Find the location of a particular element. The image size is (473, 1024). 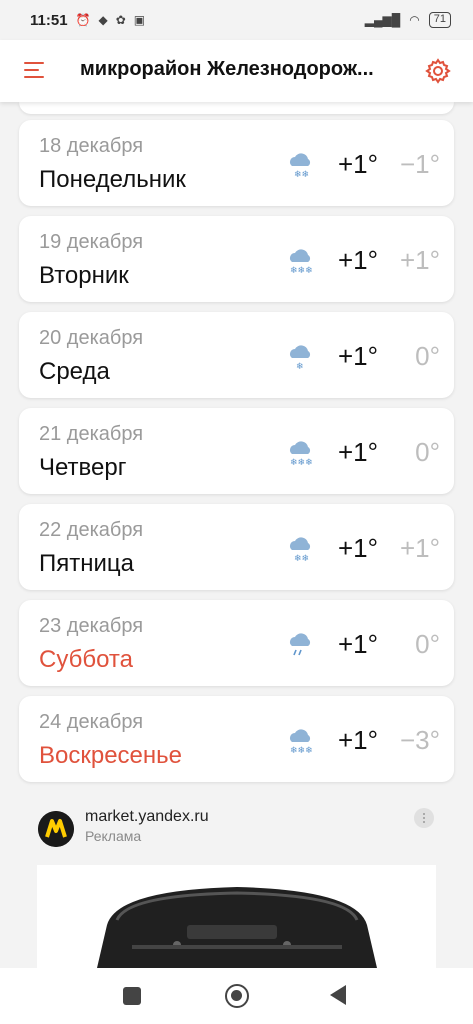

recents-button is located at coordinates (132, 996).